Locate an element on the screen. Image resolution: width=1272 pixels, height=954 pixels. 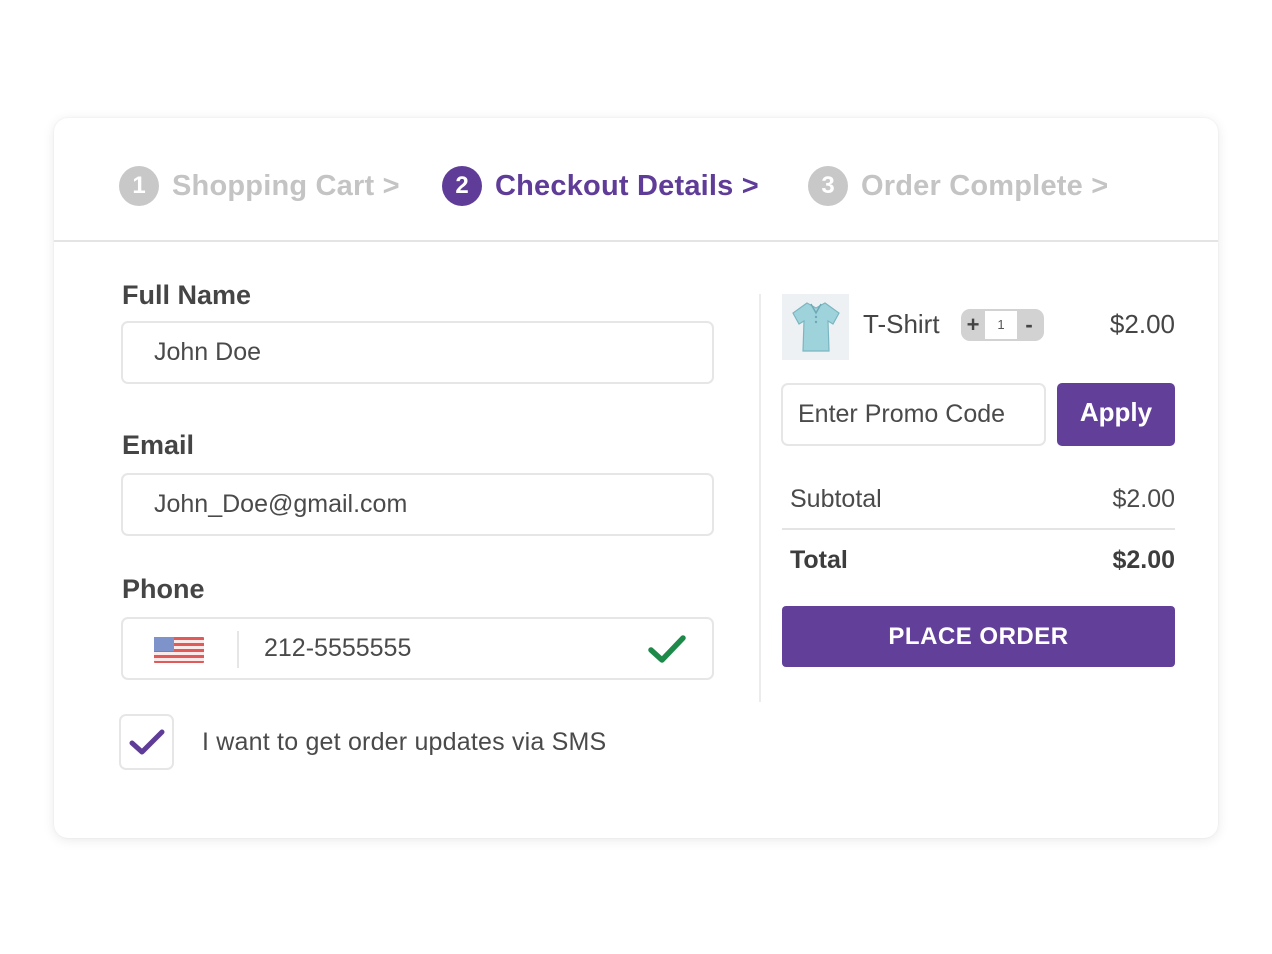
total-value: $2.00 is located at coordinates (1143, 560).